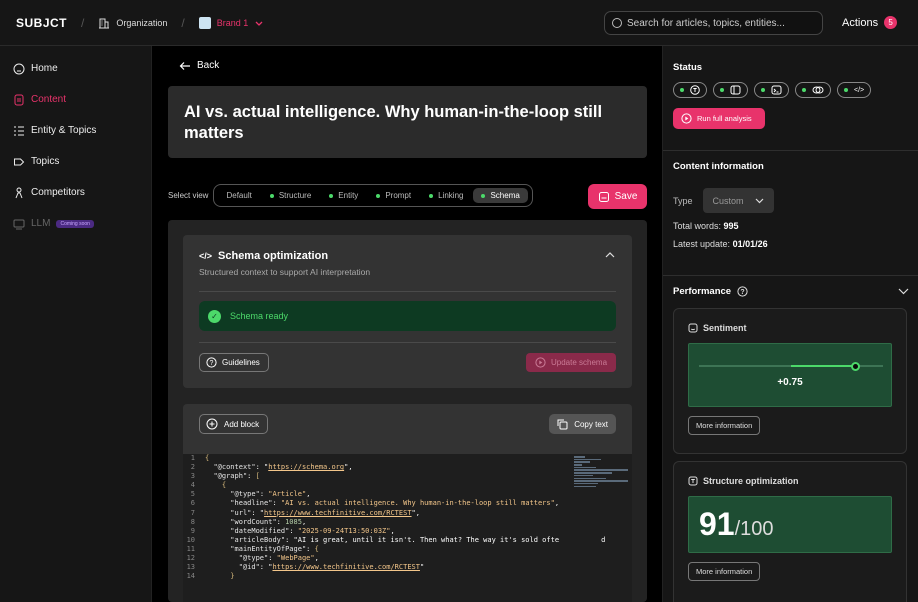 The height and width of the screenshot is (602, 918). Describe the element at coordinates (870, 22) in the screenshot. I see `actions-button: Actions 5` at that location.